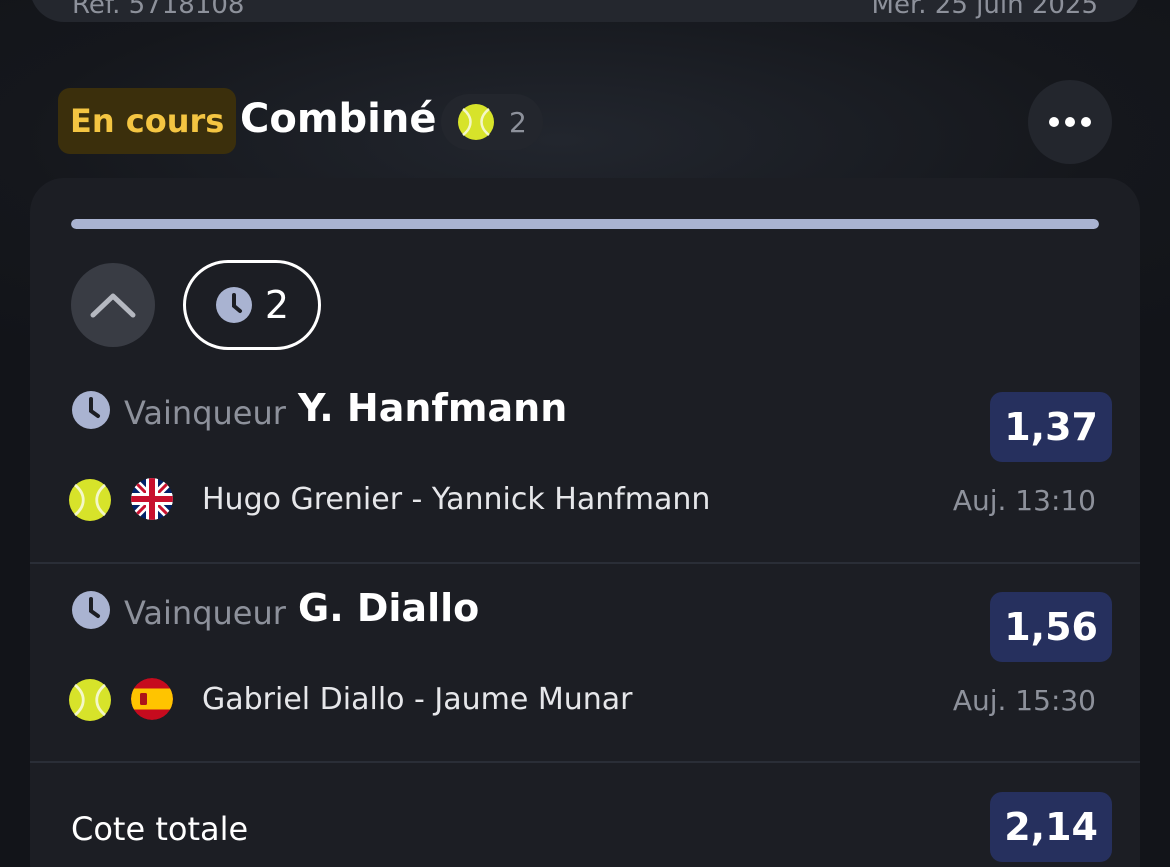 The image size is (1170, 867). I want to click on selection-time: Auj. 15:30, so click(1024, 700).